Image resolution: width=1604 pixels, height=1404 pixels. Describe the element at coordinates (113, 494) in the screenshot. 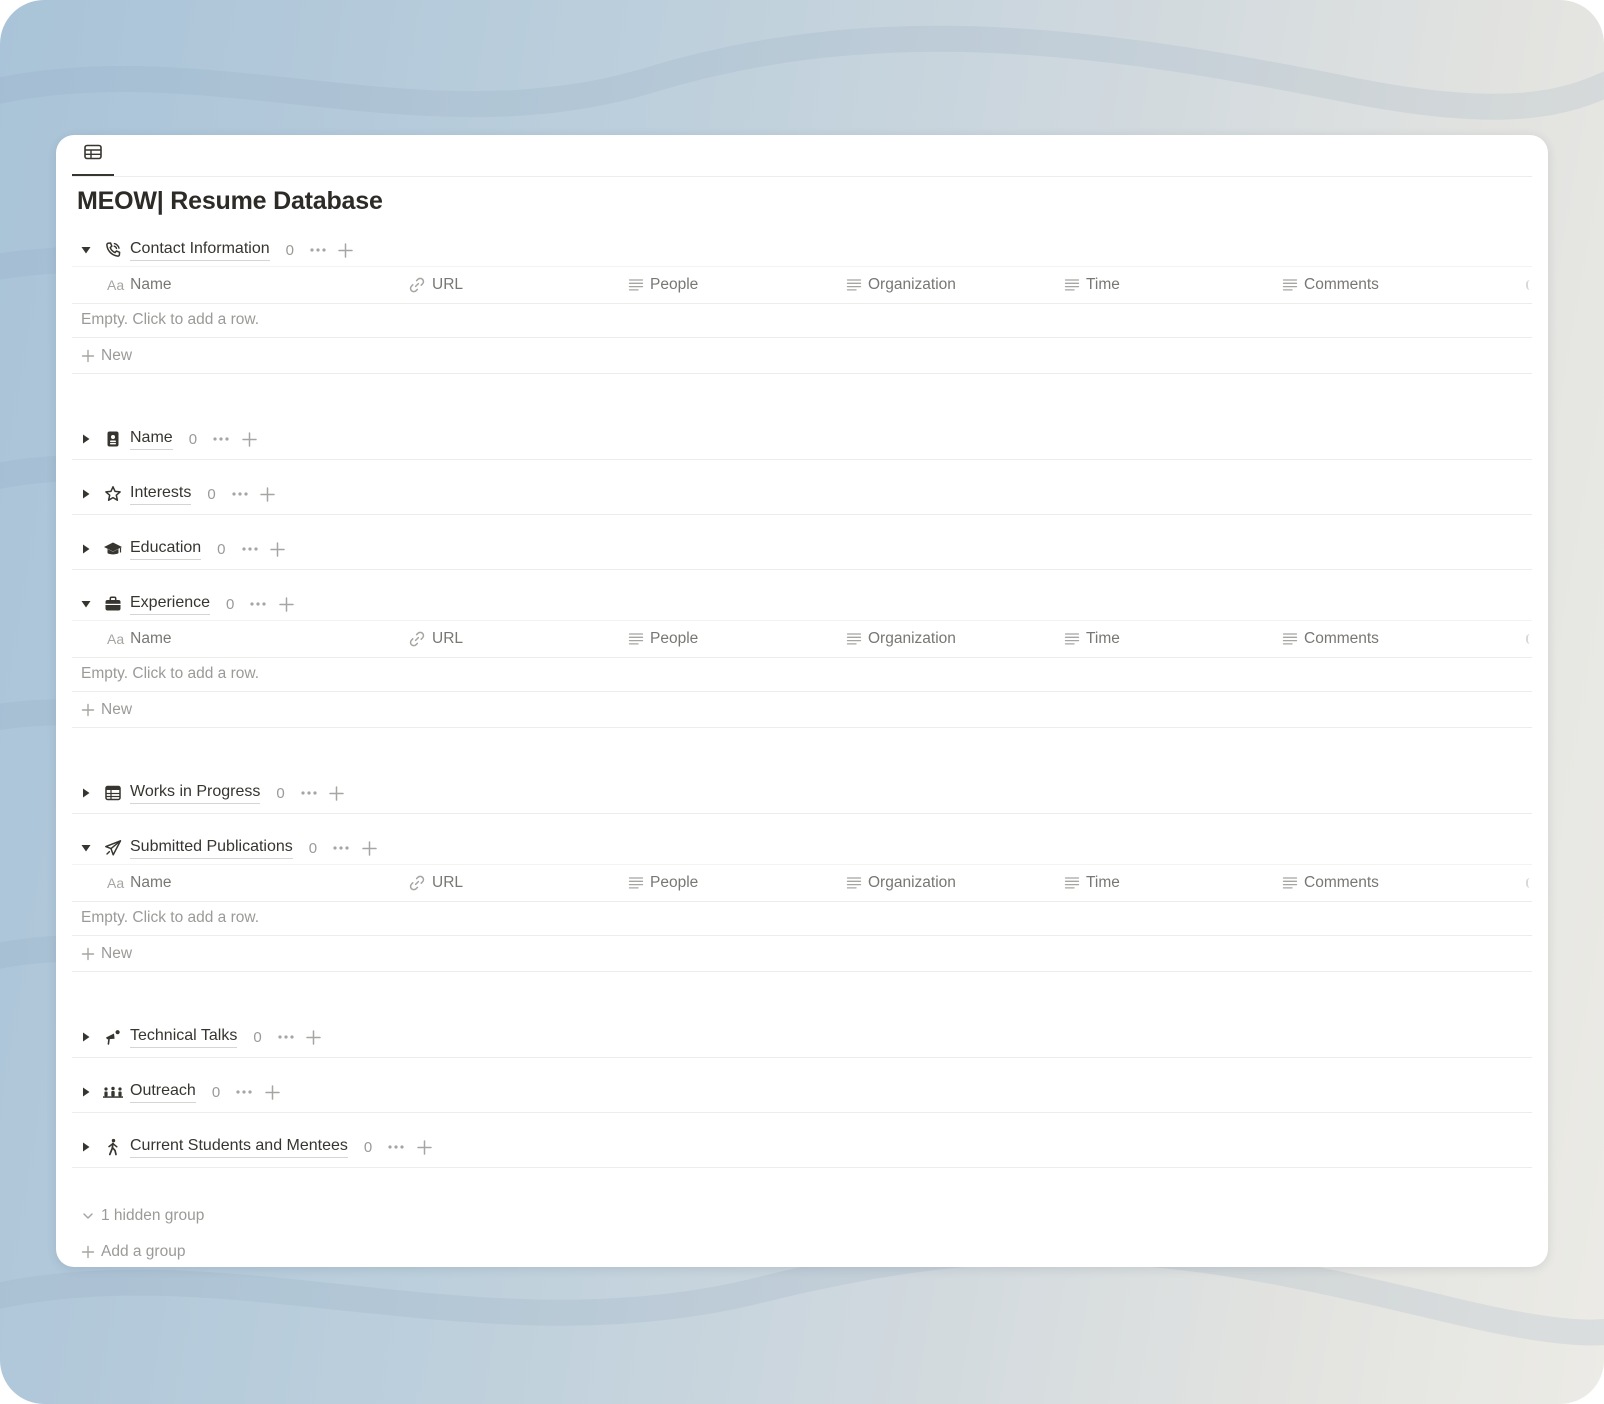

I see `star-icon` at that location.